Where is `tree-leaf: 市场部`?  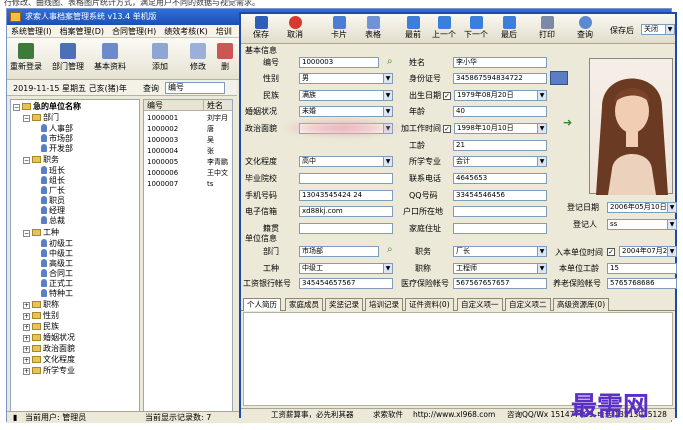
tree-leaf: 市场部 is located at coordinates (57, 139).